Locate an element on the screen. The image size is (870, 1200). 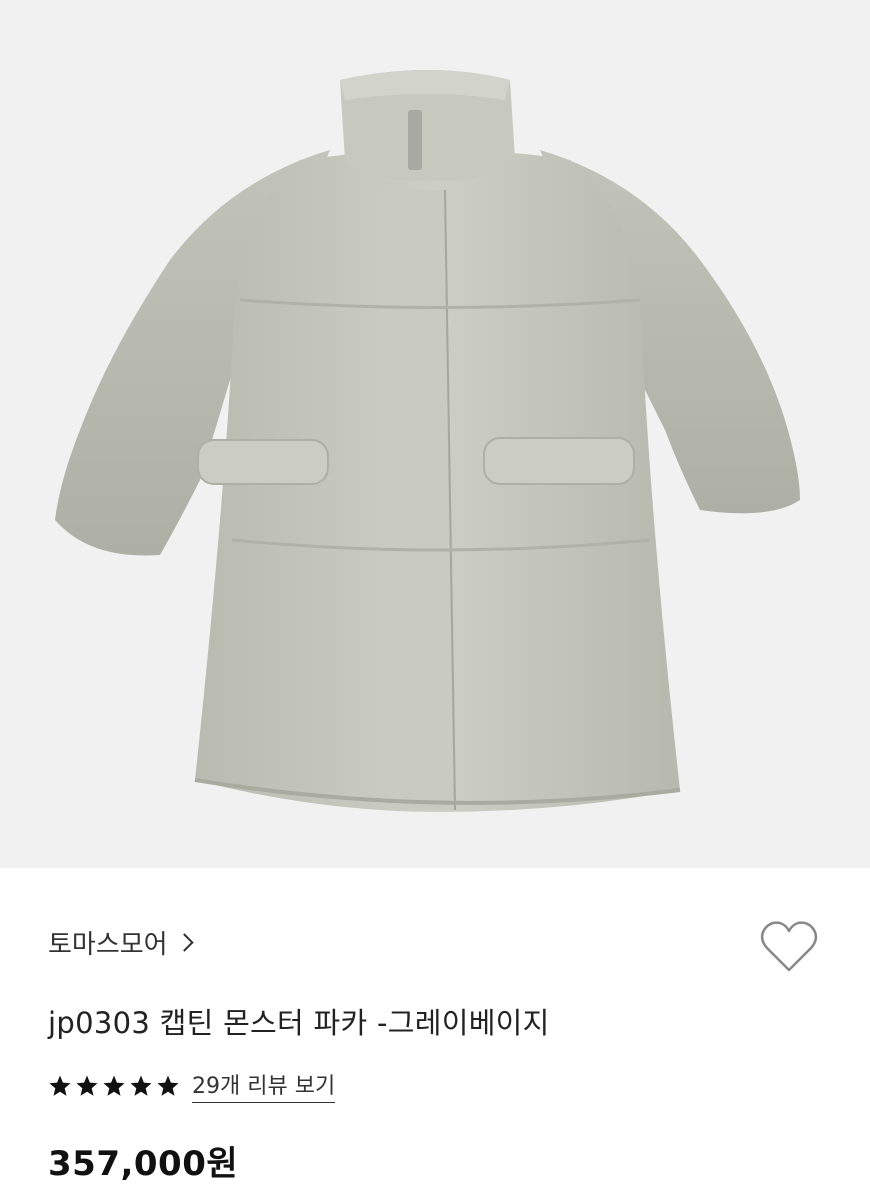
brand-name: 토마스모어 is located at coordinates (108, 945).